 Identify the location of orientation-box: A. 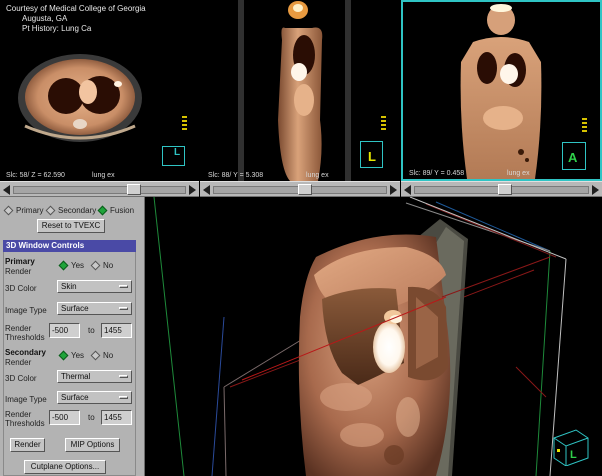
(574, 156).